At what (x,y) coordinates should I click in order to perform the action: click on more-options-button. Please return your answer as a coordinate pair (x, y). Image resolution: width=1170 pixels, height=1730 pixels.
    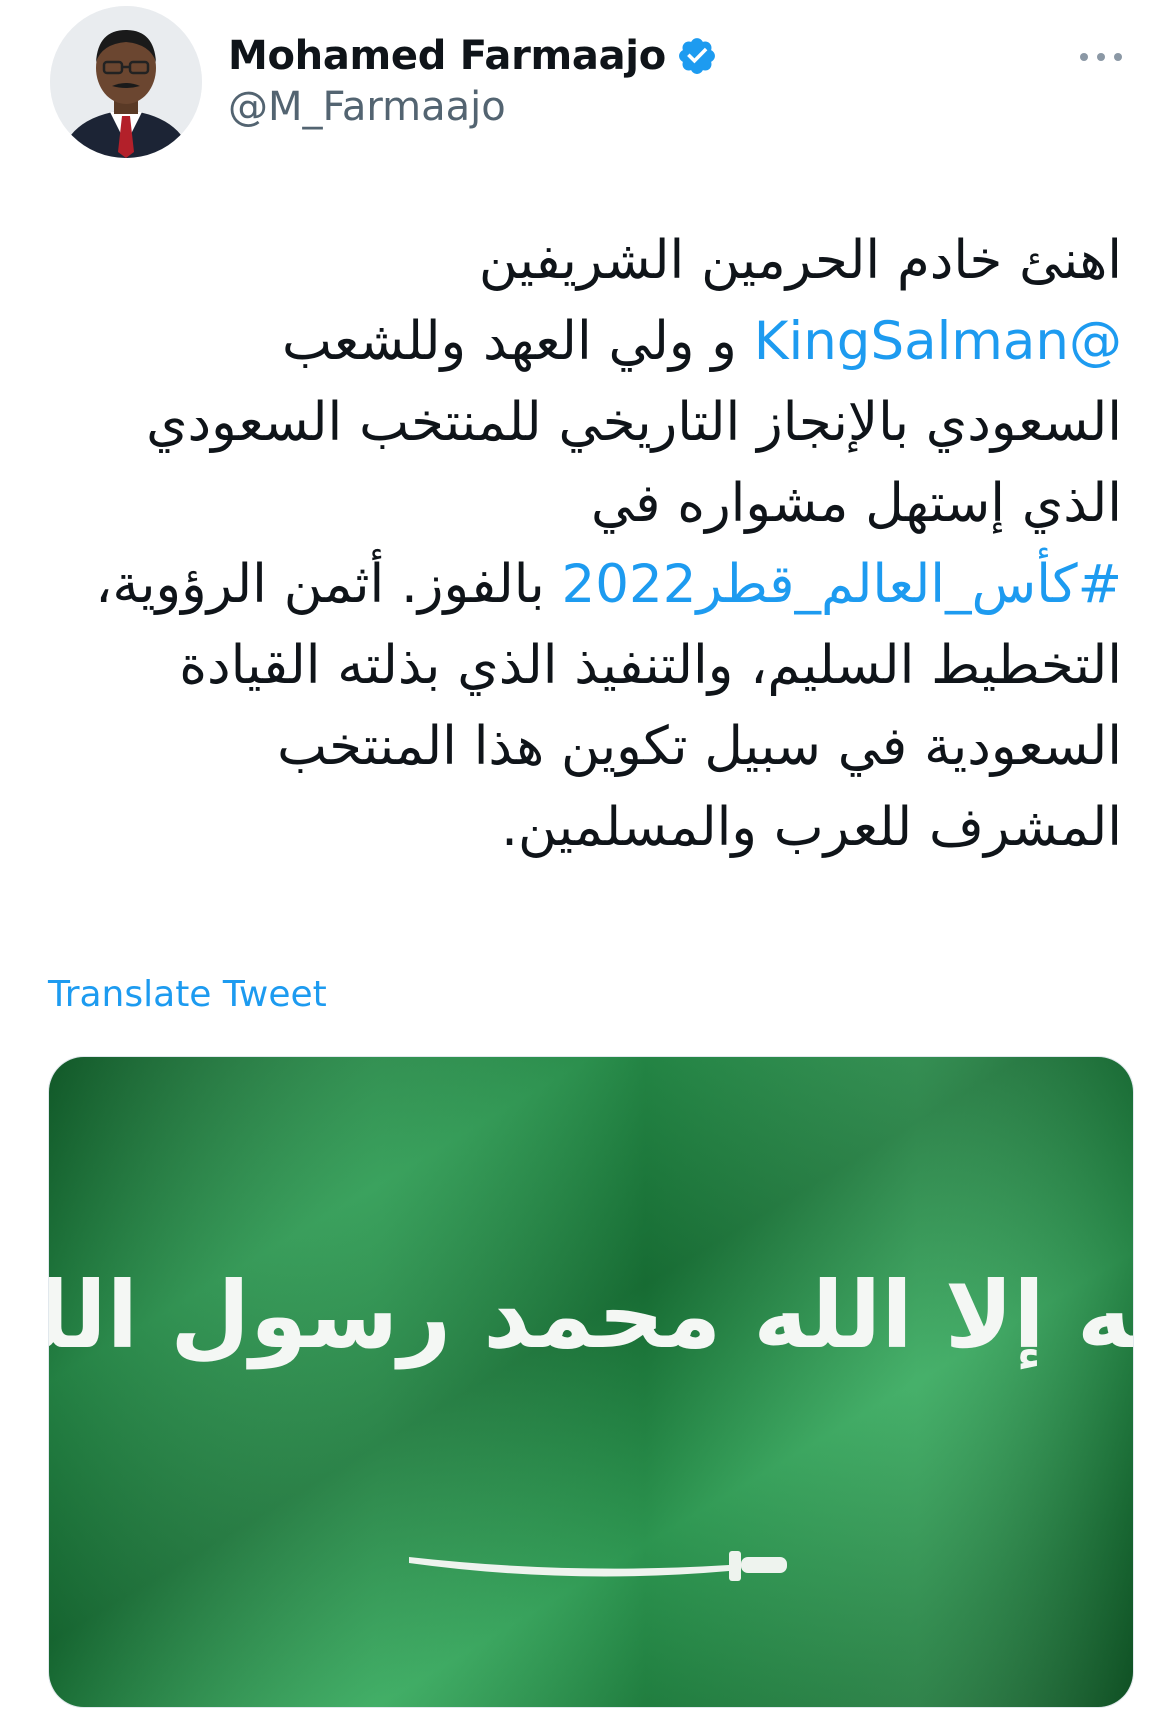
    Looking at the image, I should click on (1101, 57).